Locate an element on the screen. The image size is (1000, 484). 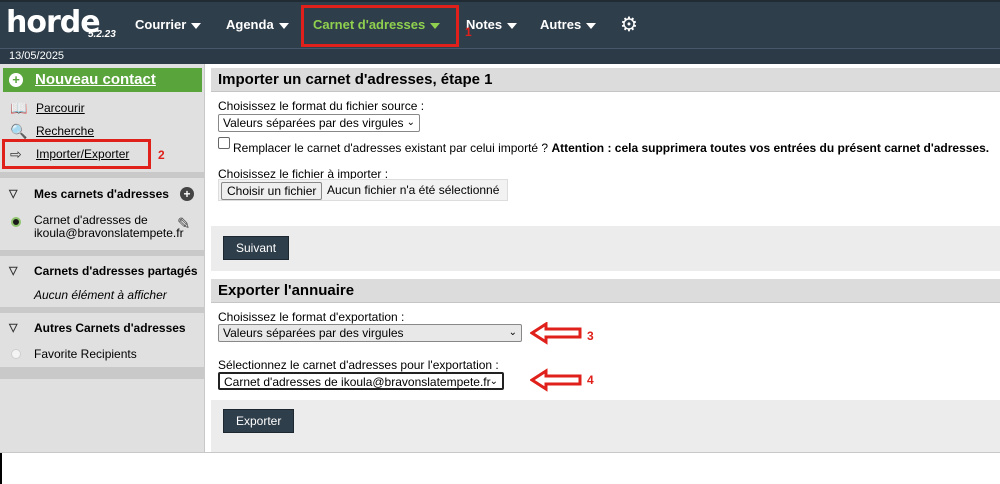
section-my-addressbooks: ▽ Mes carnets d'adresses + is located at coordinates (102, 194).